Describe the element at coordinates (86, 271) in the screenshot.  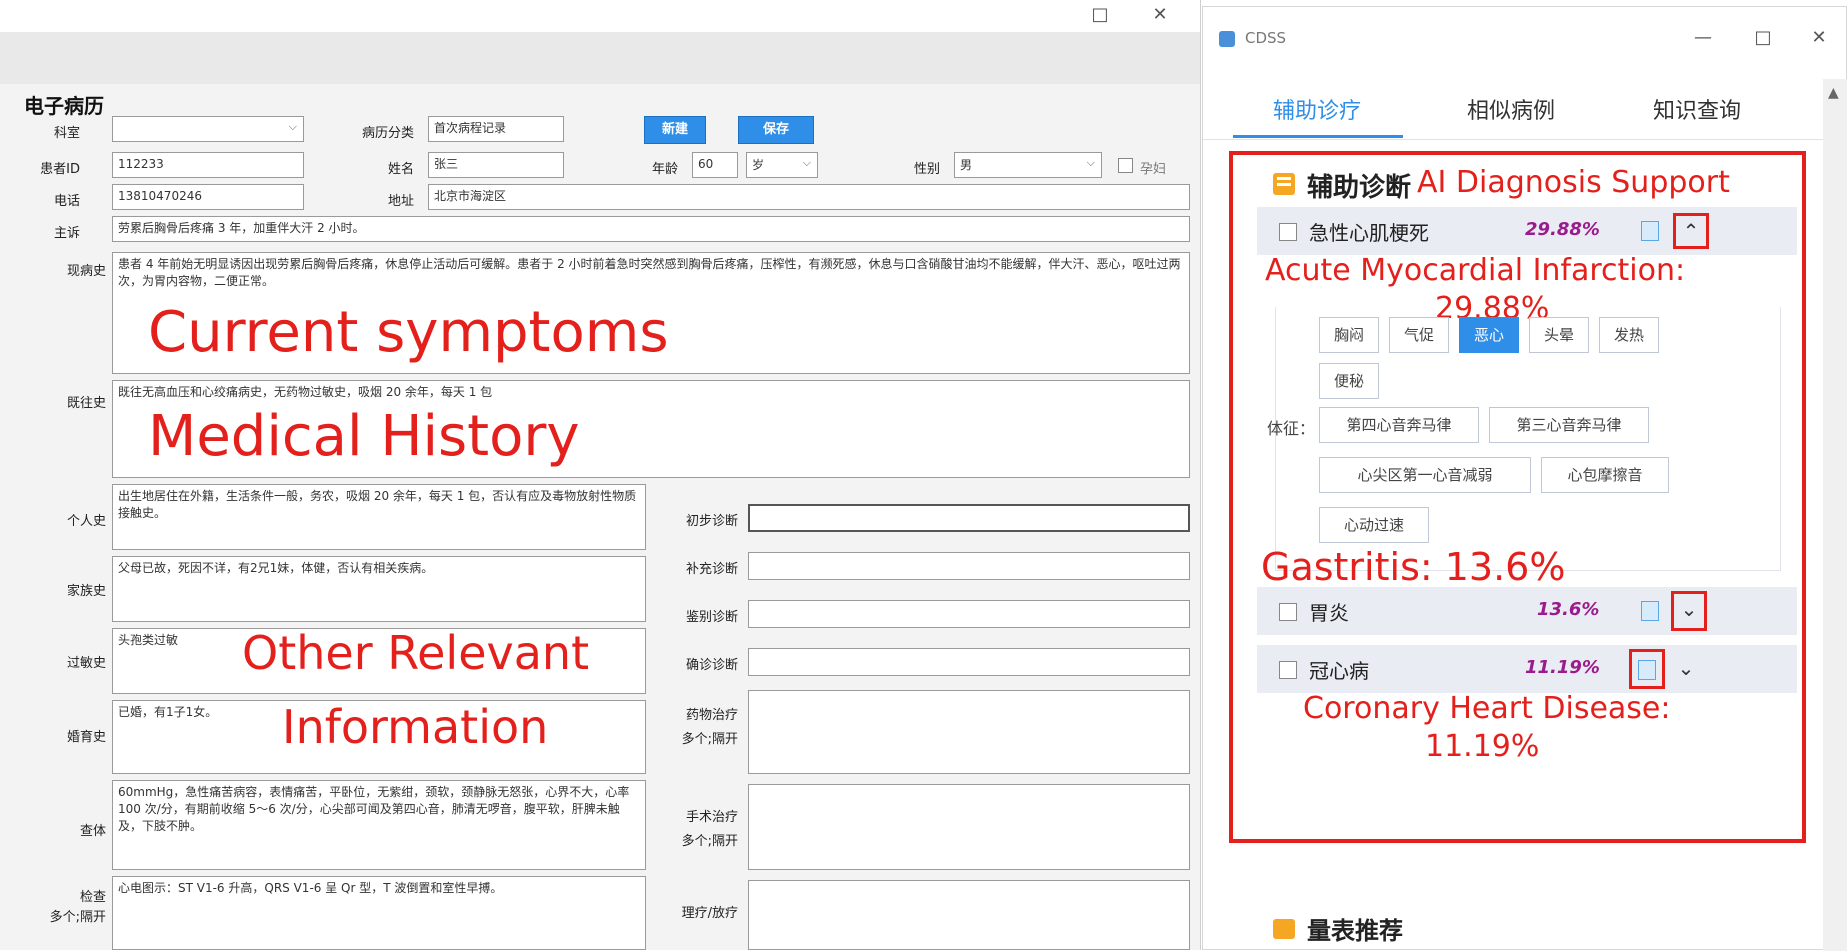
I see `present-illness-label: 现病史` at that location.